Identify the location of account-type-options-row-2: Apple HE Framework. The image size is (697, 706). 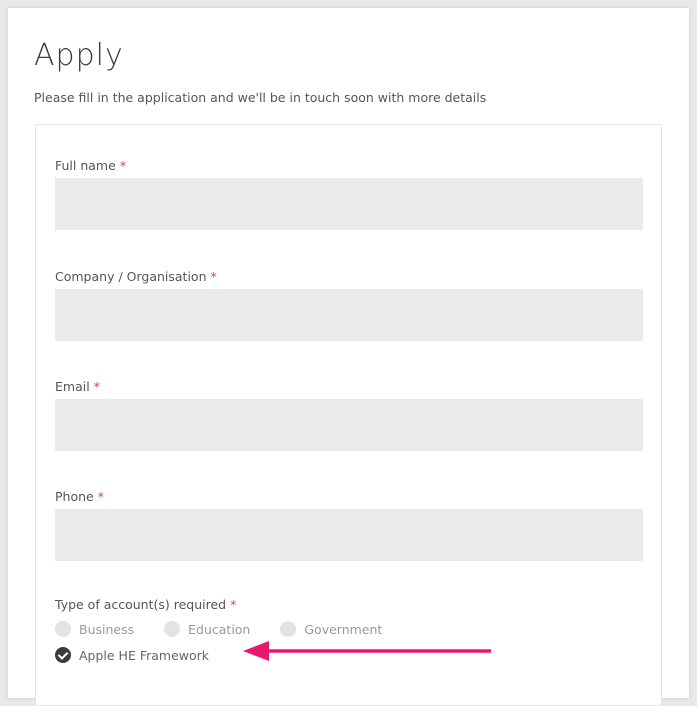
(147, 655).